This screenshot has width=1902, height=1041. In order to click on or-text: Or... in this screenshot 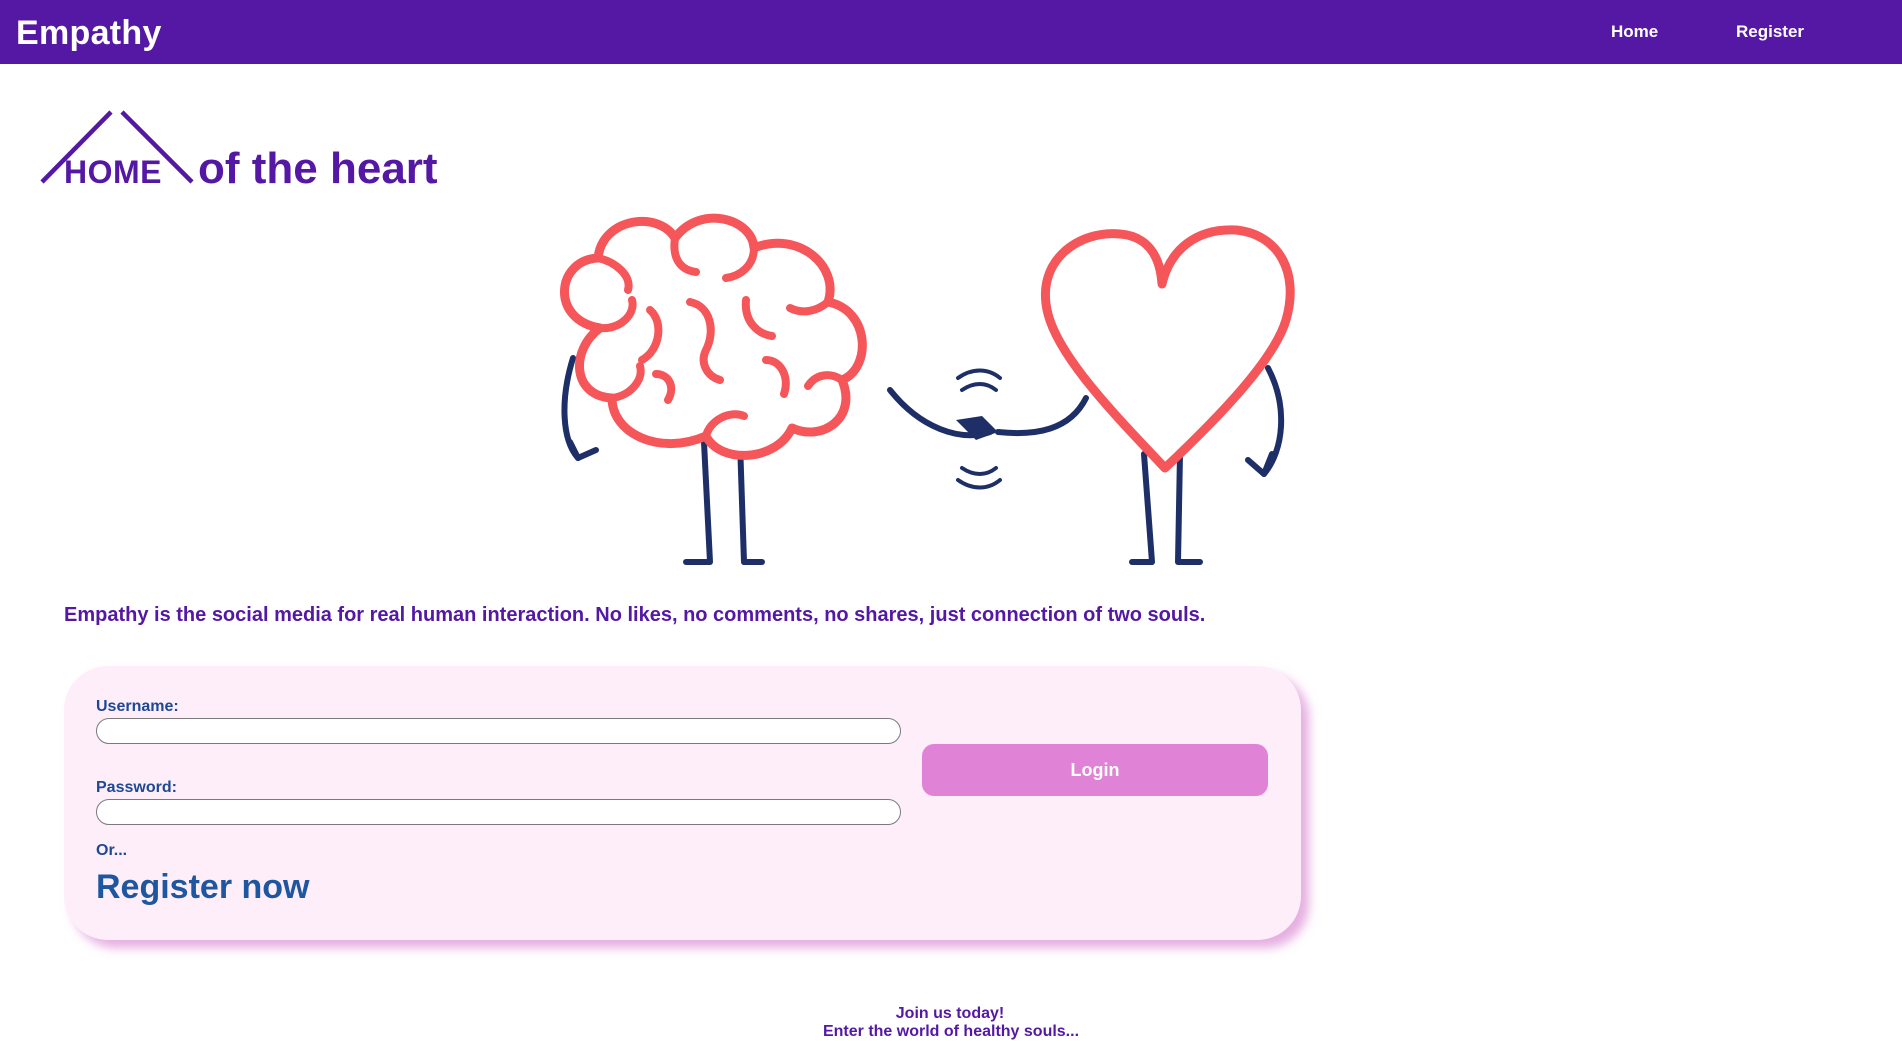, I will do `click(112, 850)`.